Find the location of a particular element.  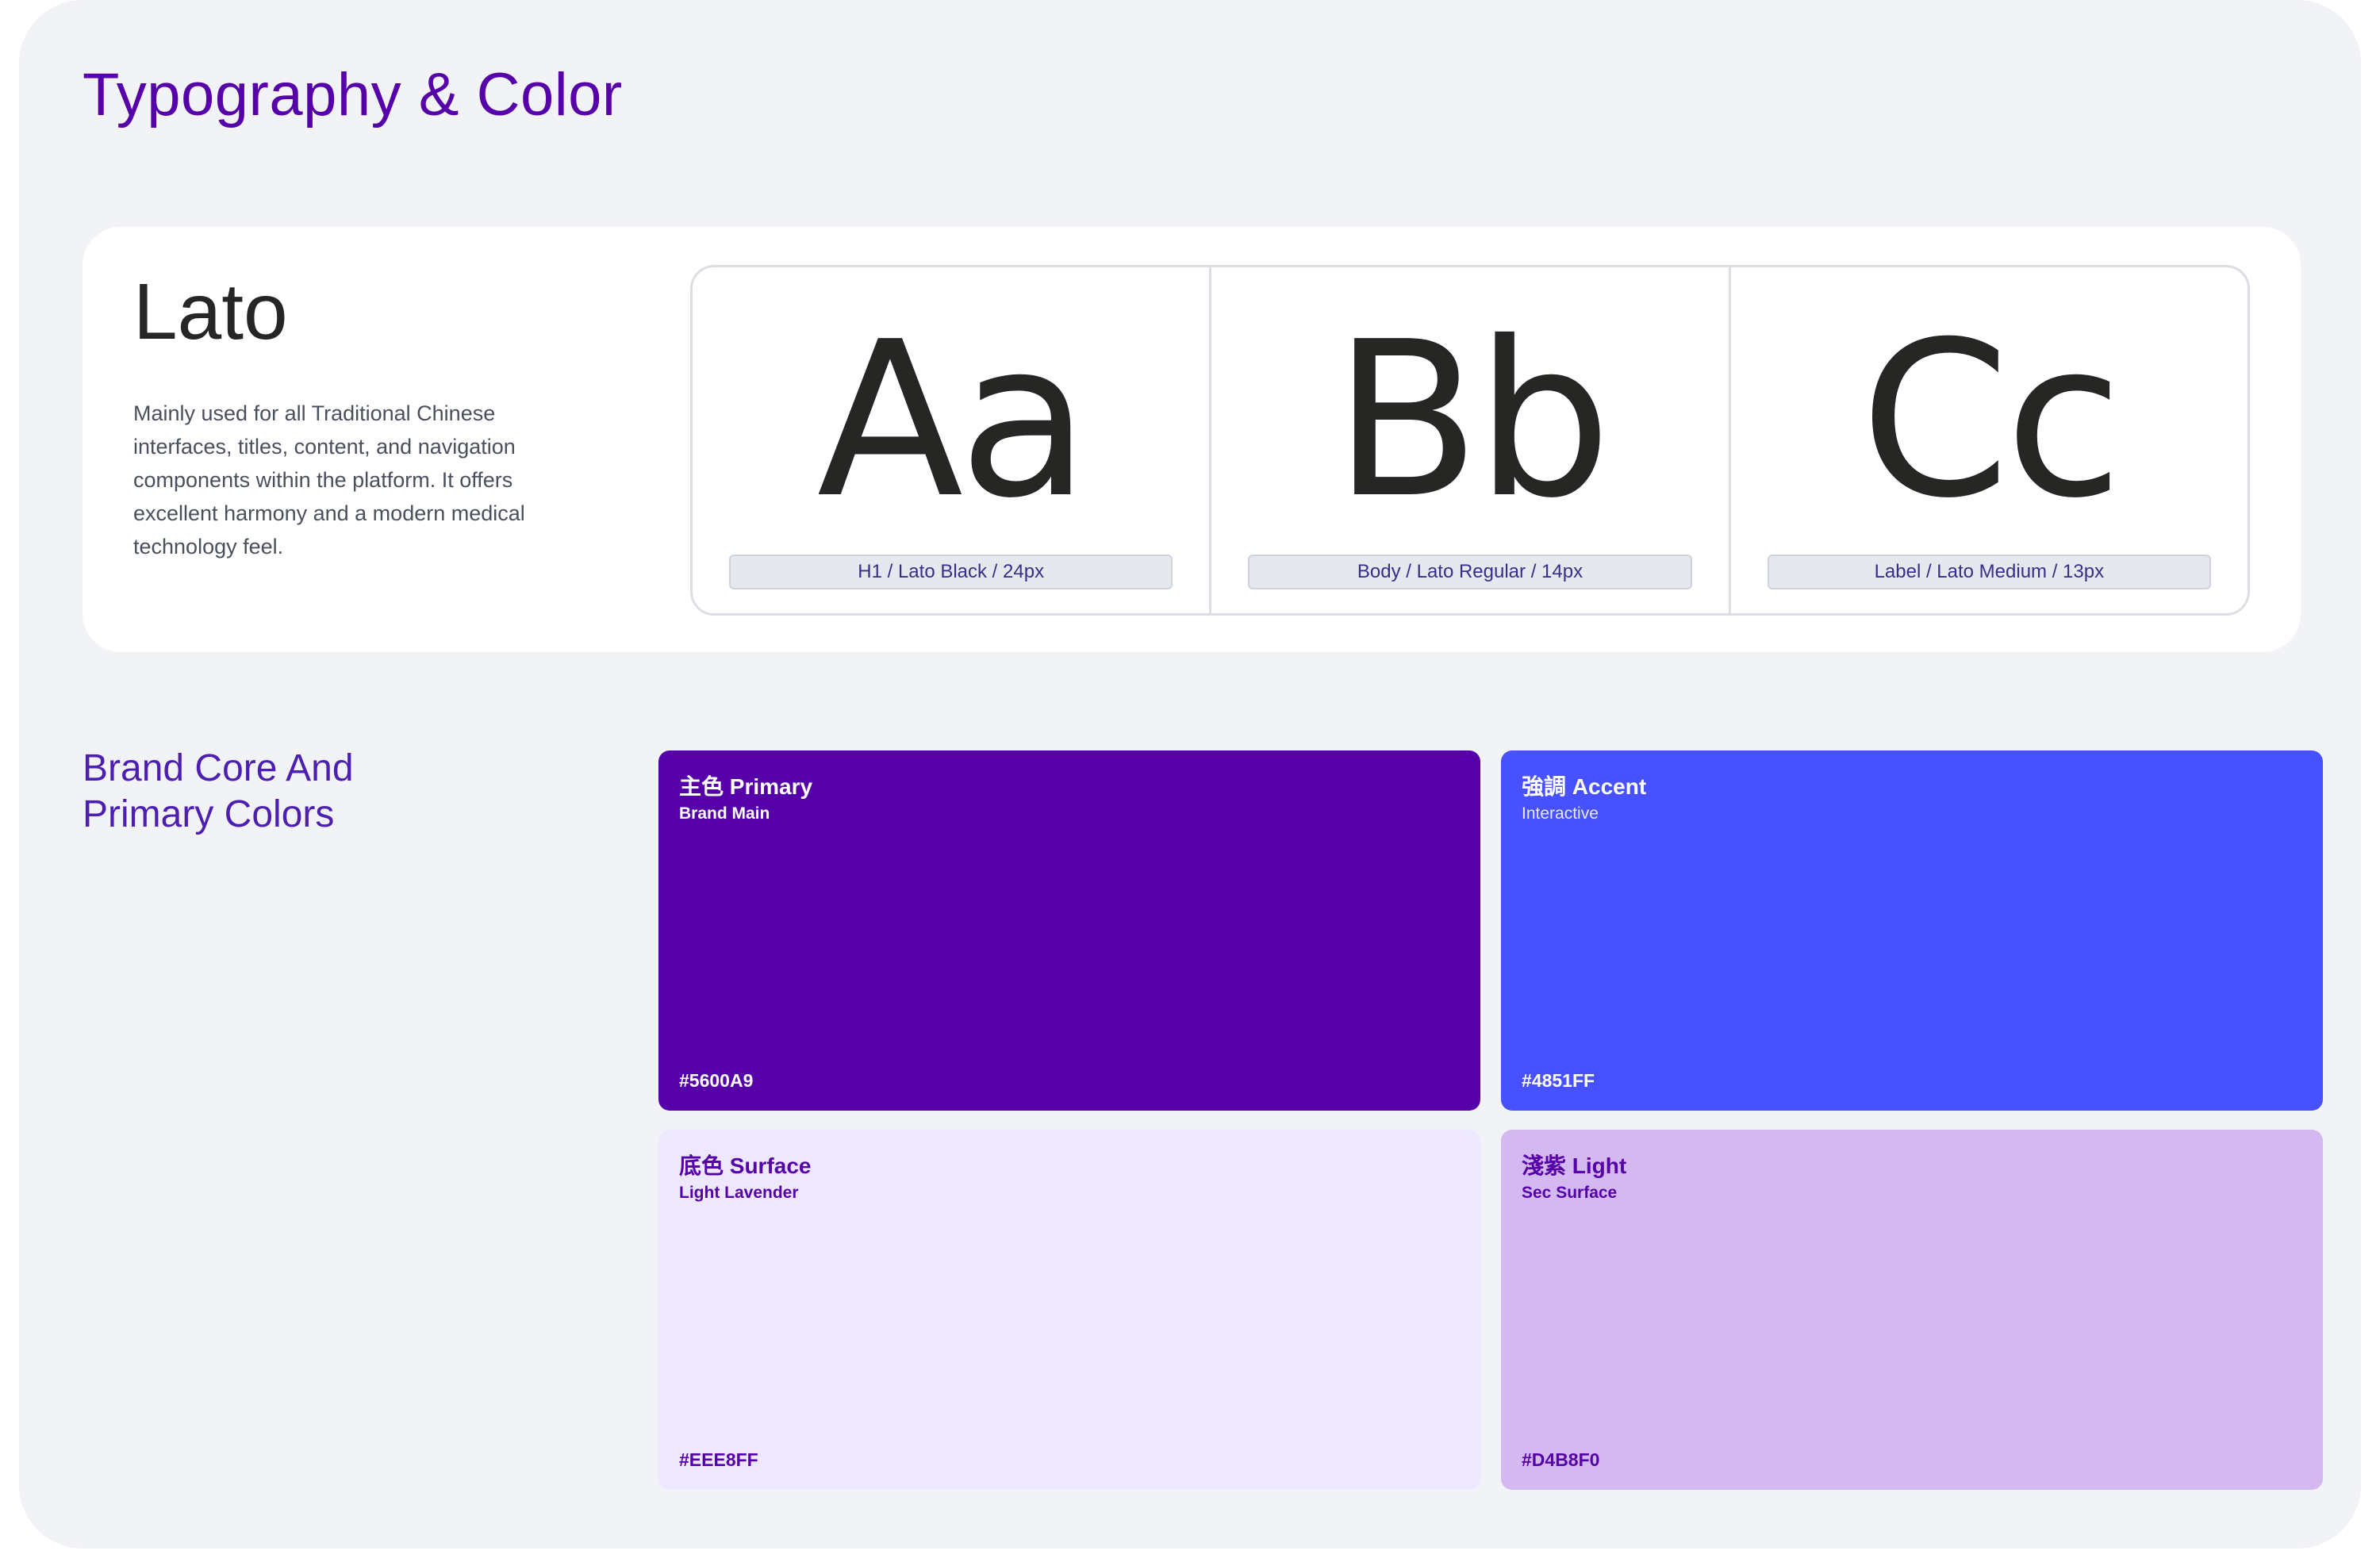

swatch-name: 主色 Primary is located at coordinates (746, 786).